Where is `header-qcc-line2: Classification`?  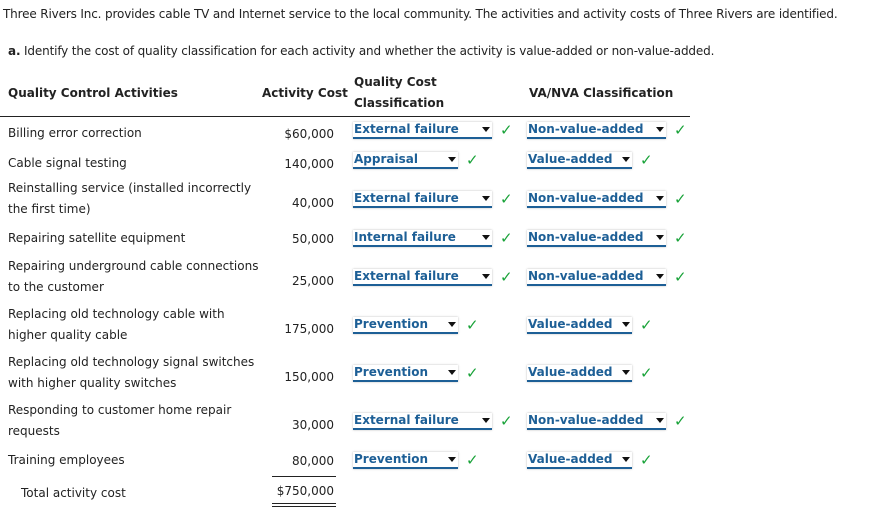 header-qcc-line2: Classification is located at coordinates (399, 103).